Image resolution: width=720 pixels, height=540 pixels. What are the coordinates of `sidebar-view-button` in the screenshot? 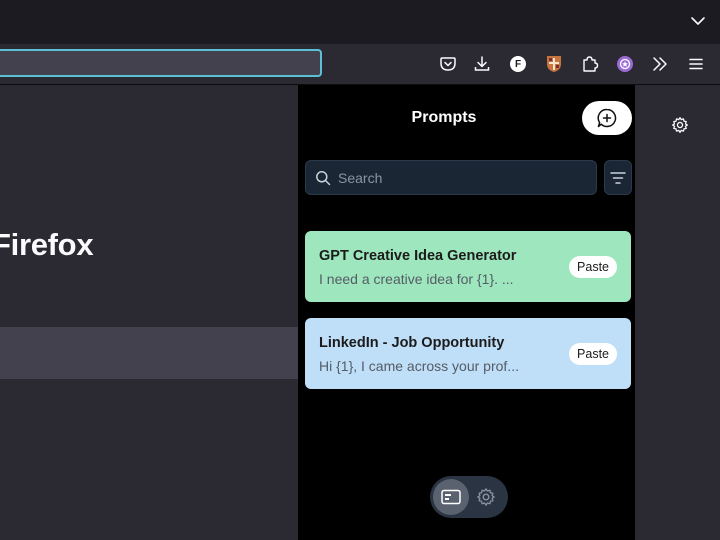 It's located at (451, 497).